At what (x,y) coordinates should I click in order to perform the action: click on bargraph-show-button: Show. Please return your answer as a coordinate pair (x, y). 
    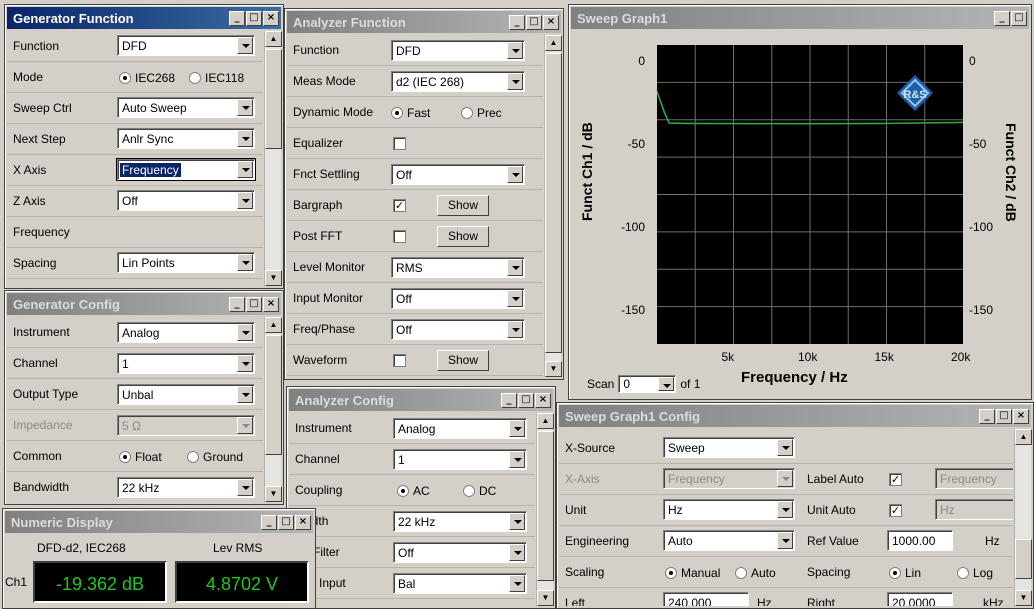
    Looking at the image, I should click on (463, 205).